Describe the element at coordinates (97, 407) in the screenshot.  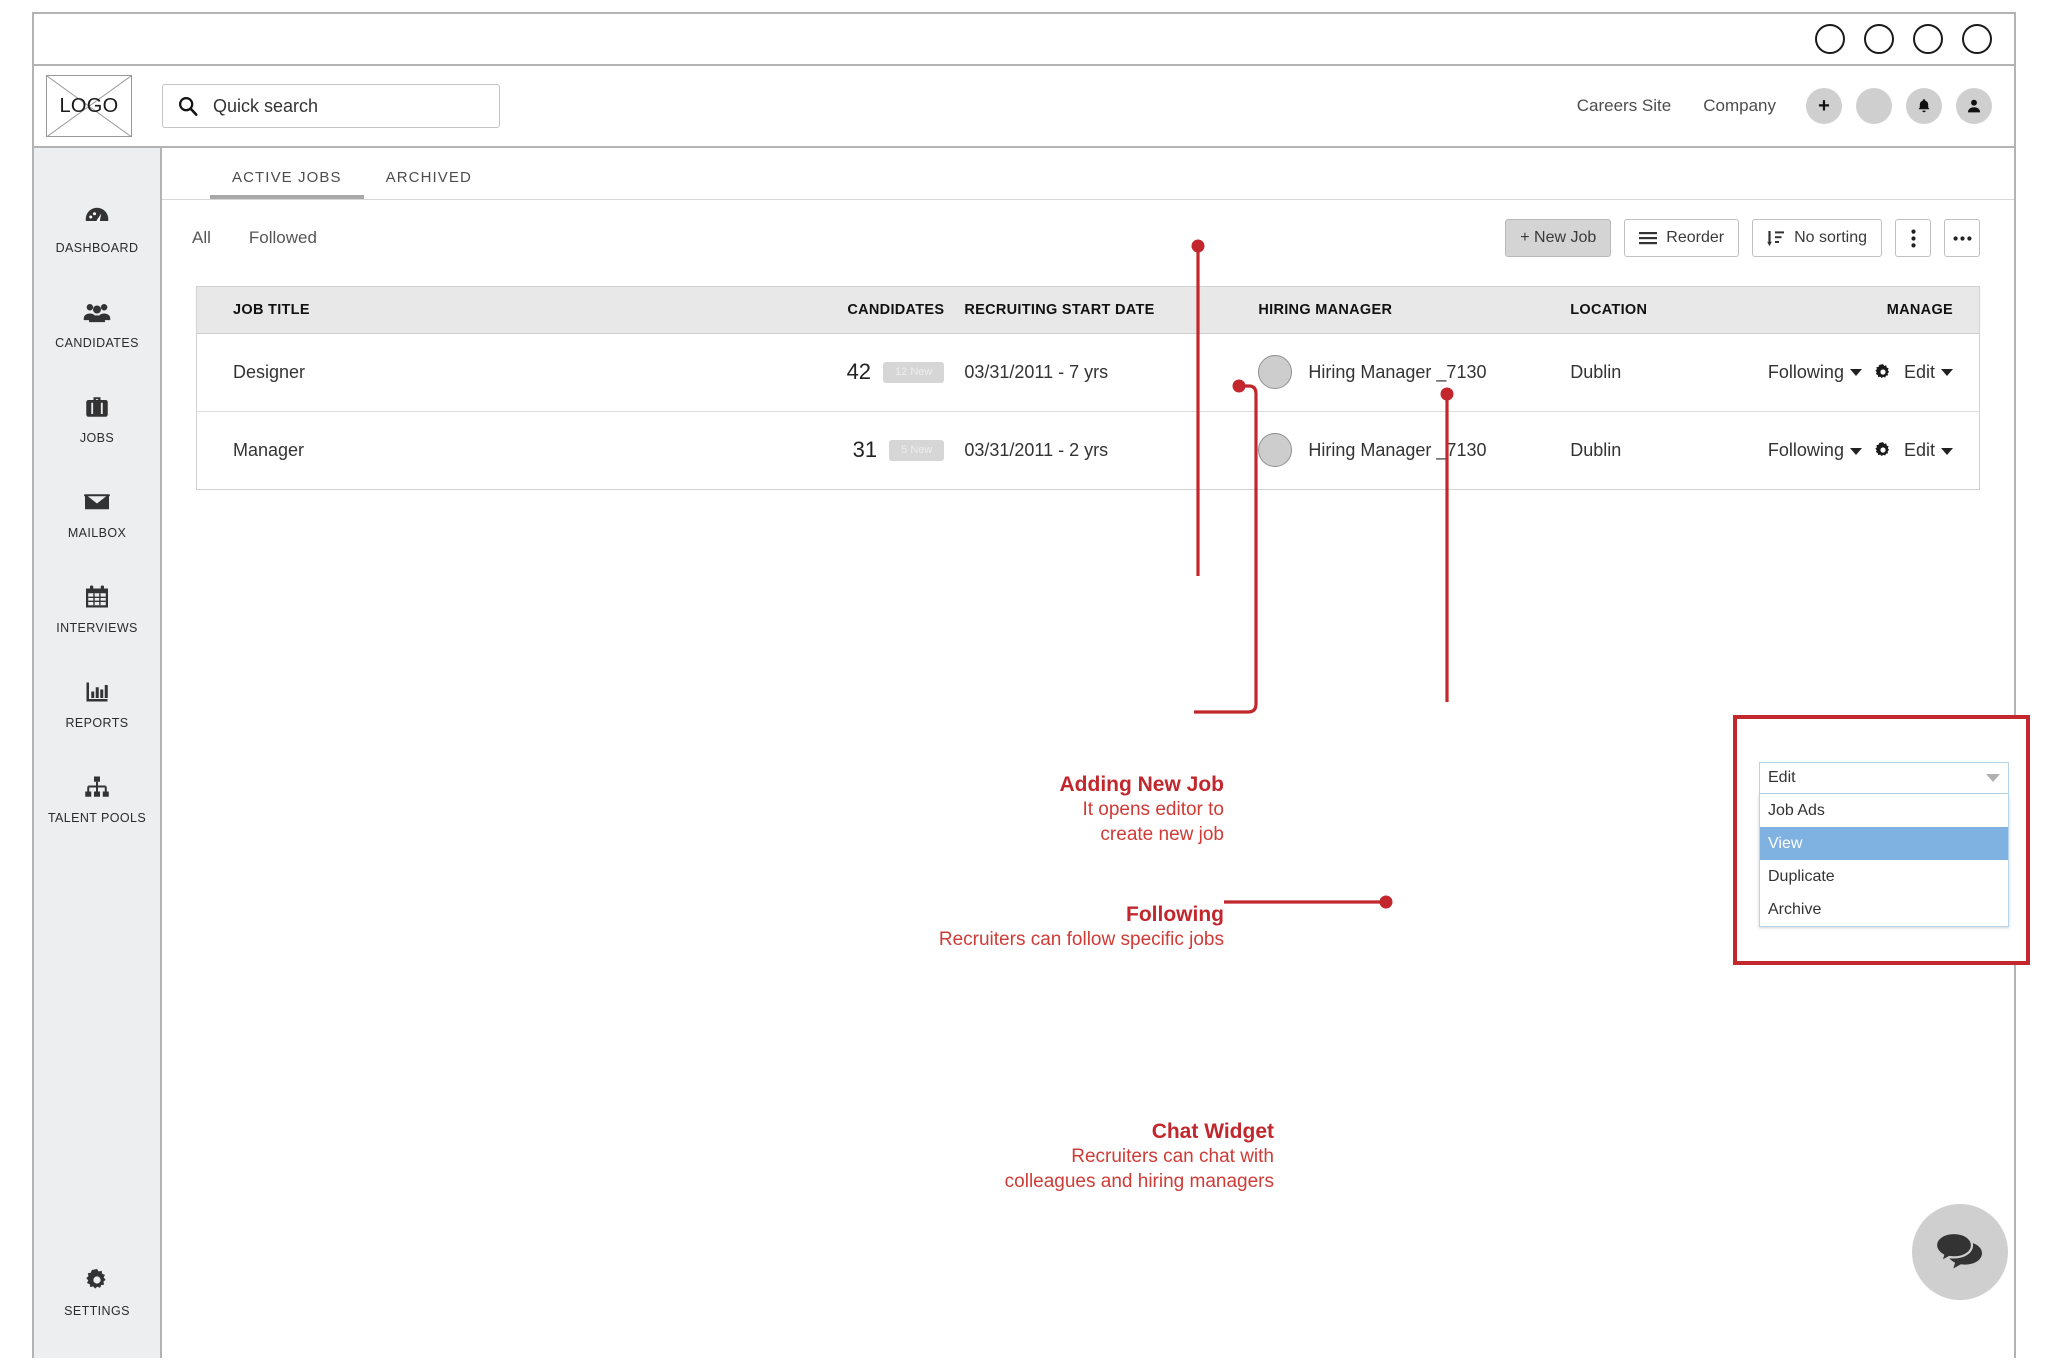
I see `briefcase-icon` at that location.